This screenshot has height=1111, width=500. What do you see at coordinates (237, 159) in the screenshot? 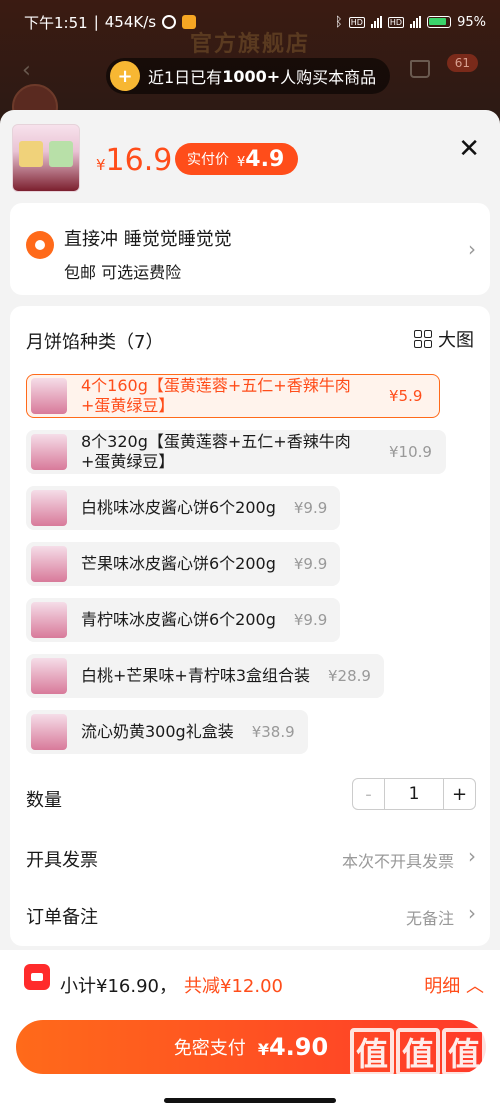
I see `paid-price-badge: 实付价 ¥4.9` at bounding box center [237, 159].